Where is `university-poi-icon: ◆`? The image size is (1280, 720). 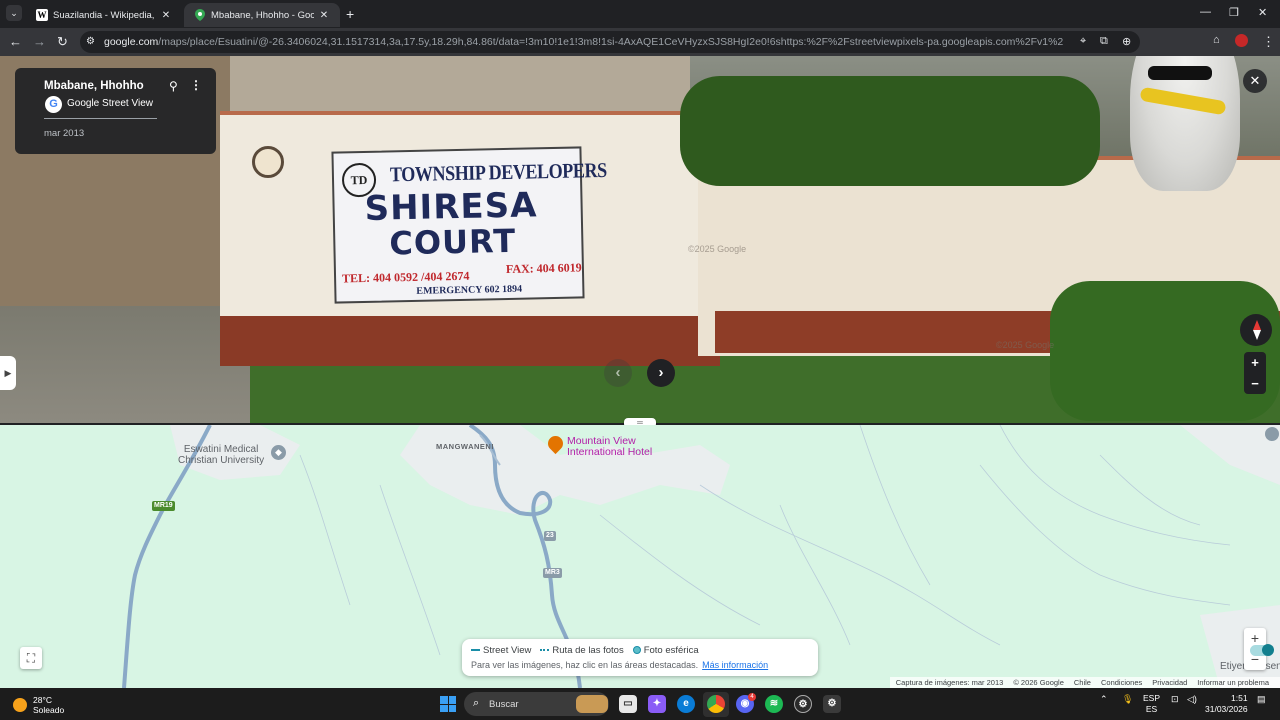 university-poi-icon: ◆ is located at coordinates (278, 452).